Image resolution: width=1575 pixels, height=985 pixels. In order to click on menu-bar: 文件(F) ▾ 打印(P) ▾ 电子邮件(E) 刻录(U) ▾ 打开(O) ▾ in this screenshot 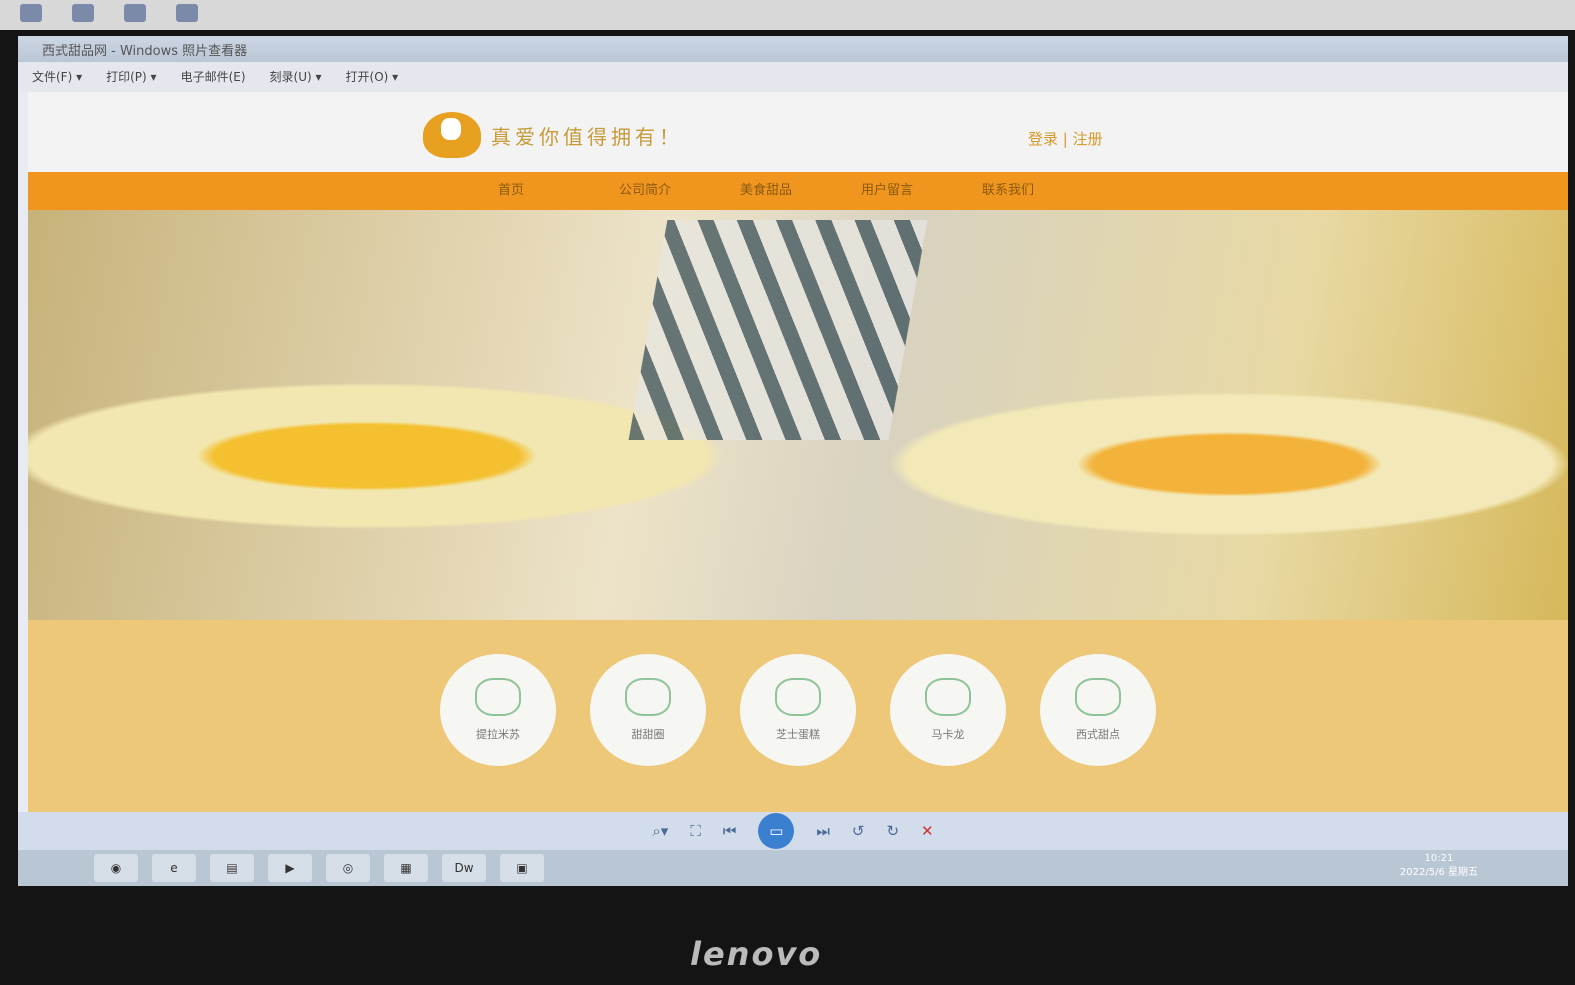, I will do `click(793, 77)`.